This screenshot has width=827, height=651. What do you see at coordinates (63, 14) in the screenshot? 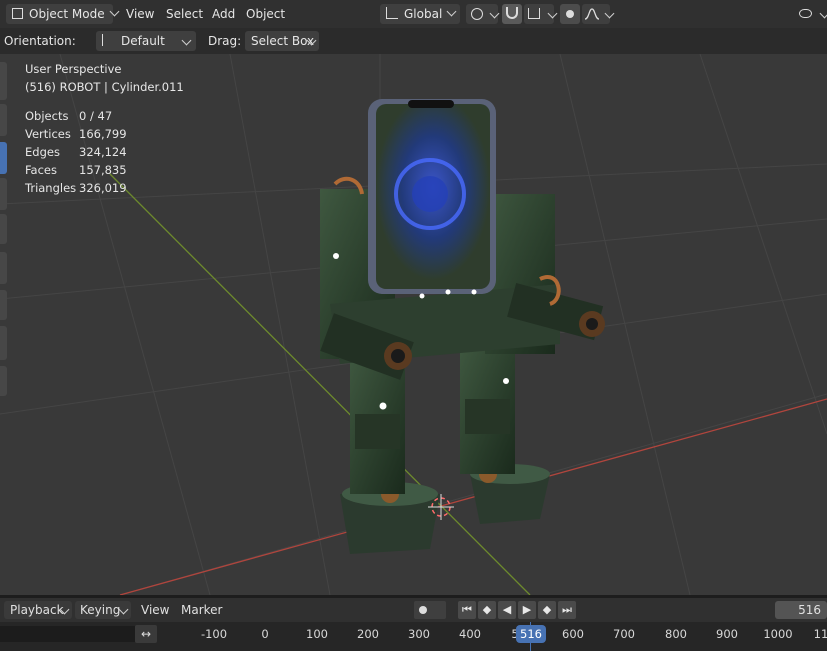
I see `mode-selector: Object Mode` at bounding box center [63, 14].